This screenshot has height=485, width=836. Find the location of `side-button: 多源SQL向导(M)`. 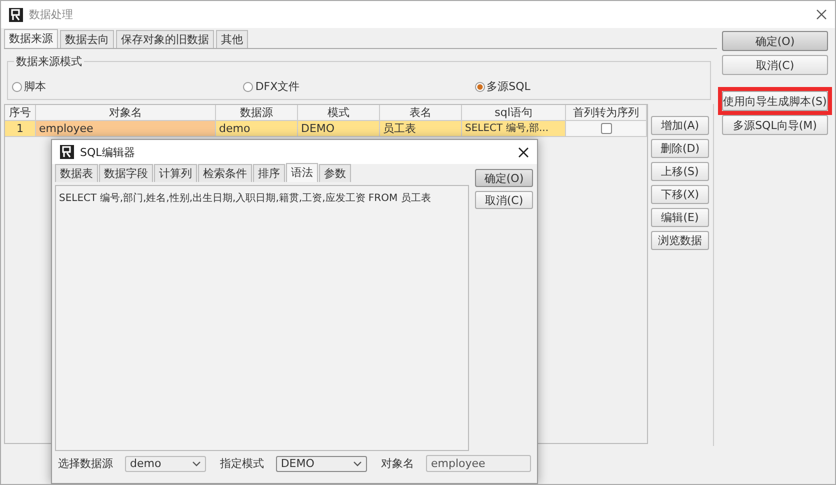

side-button: 多源SQL向导(M) is located at coordinates (775, 125).